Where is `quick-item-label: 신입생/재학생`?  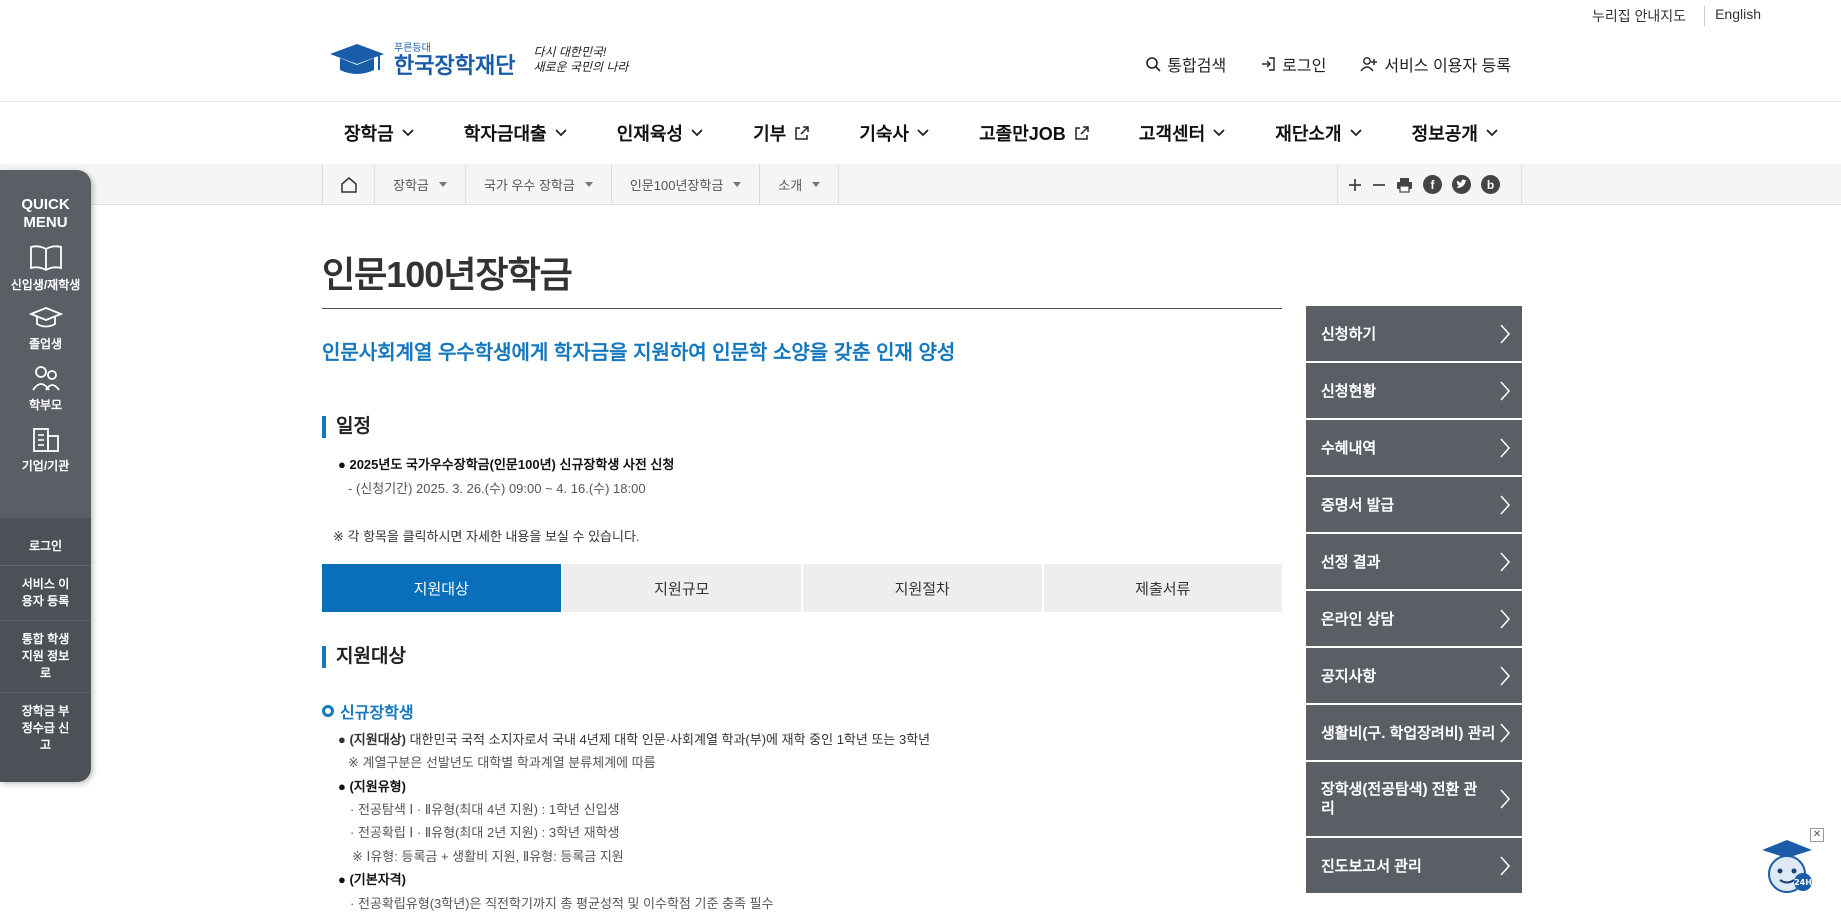 quick-item-label: 신입생/재학생 is located at coordinates (45, 285).